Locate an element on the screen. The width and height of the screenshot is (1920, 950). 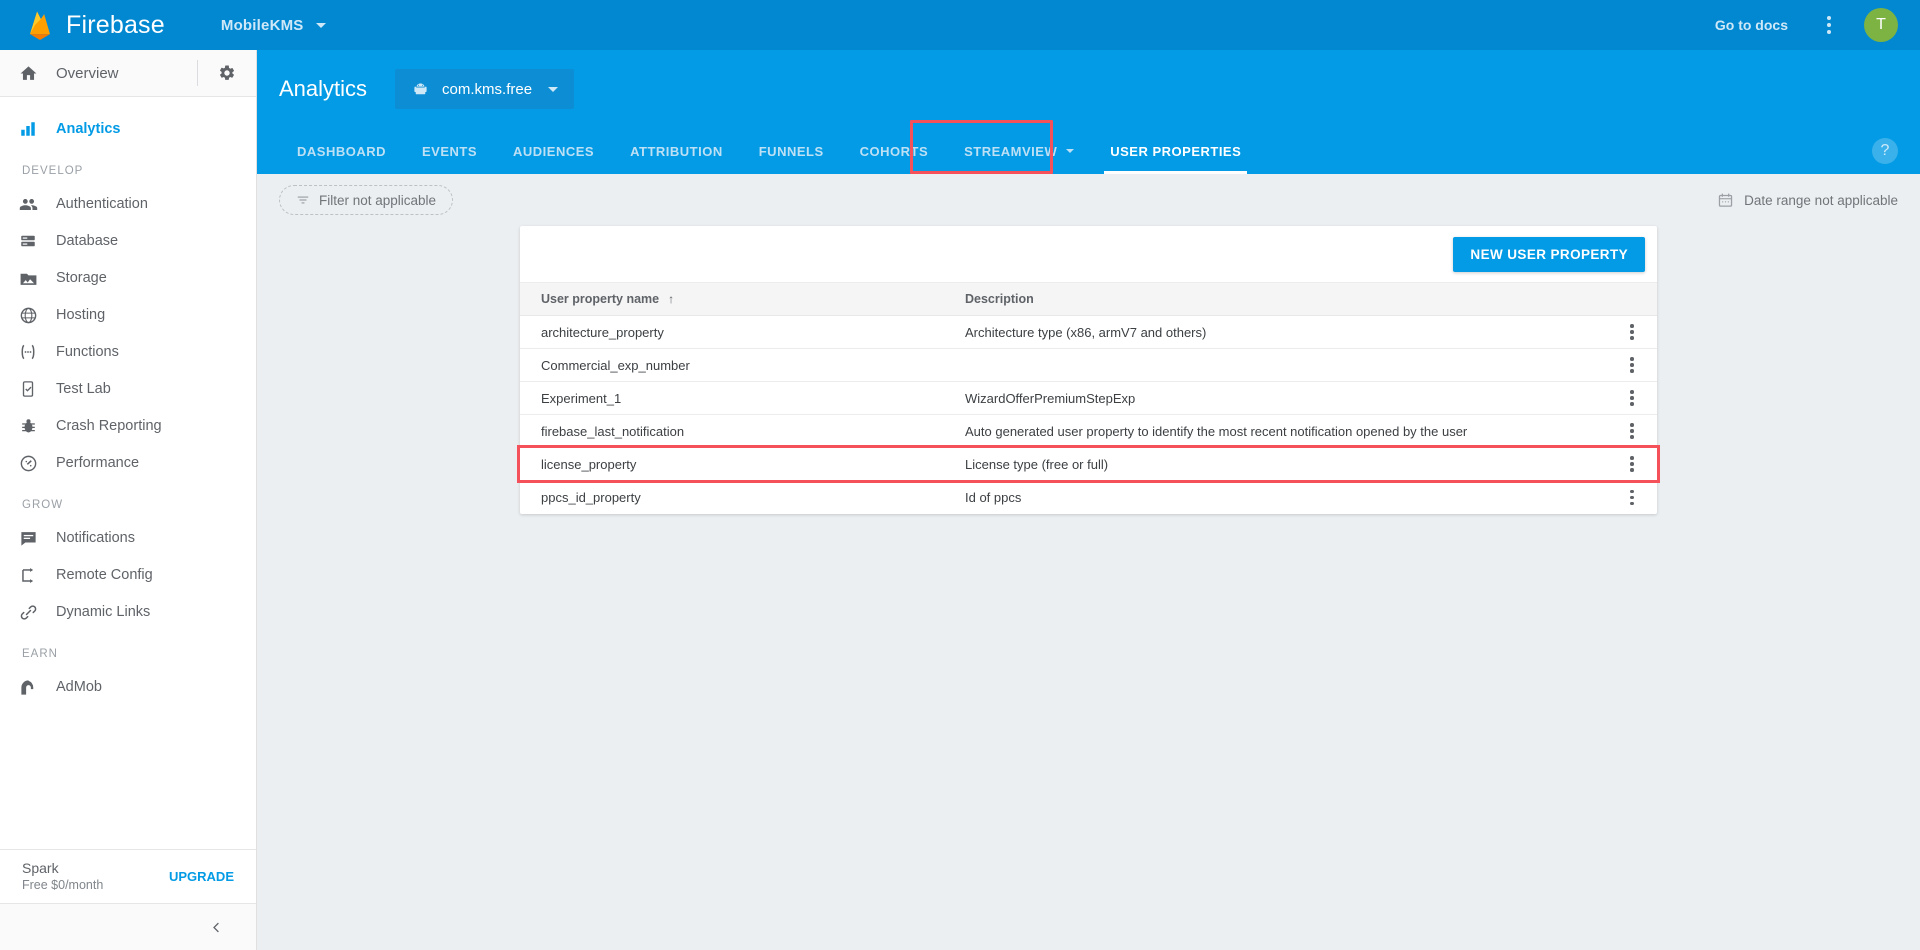
filter-chip: Filter not applicable is located at coordinates (366, 200).